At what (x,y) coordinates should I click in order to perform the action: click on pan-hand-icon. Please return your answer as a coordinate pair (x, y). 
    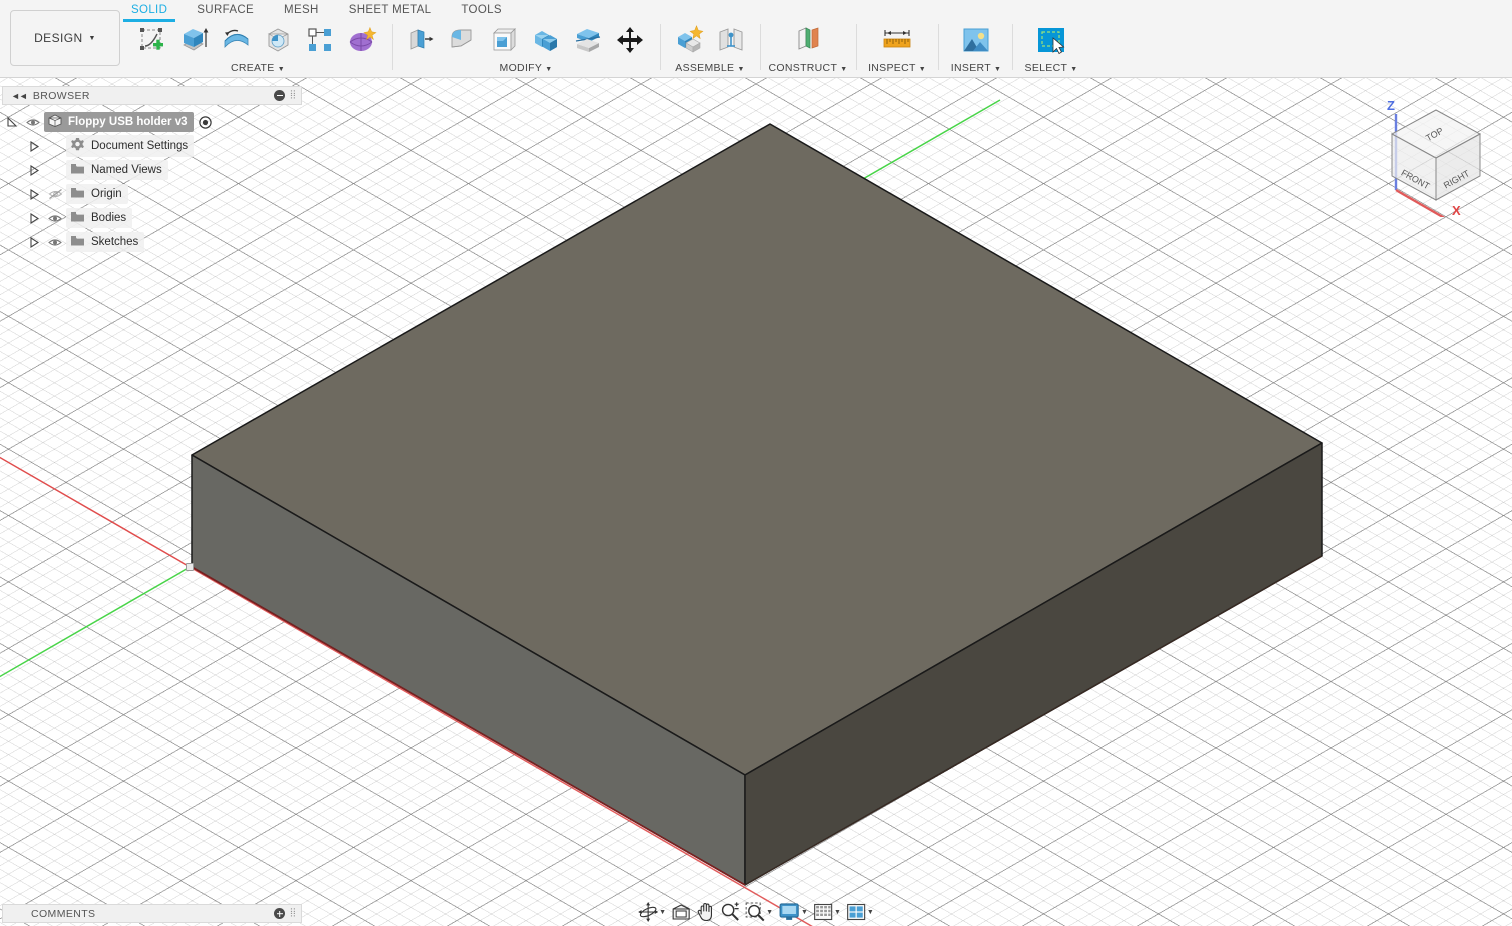
    Looking at the image, I should click on (705, 912).